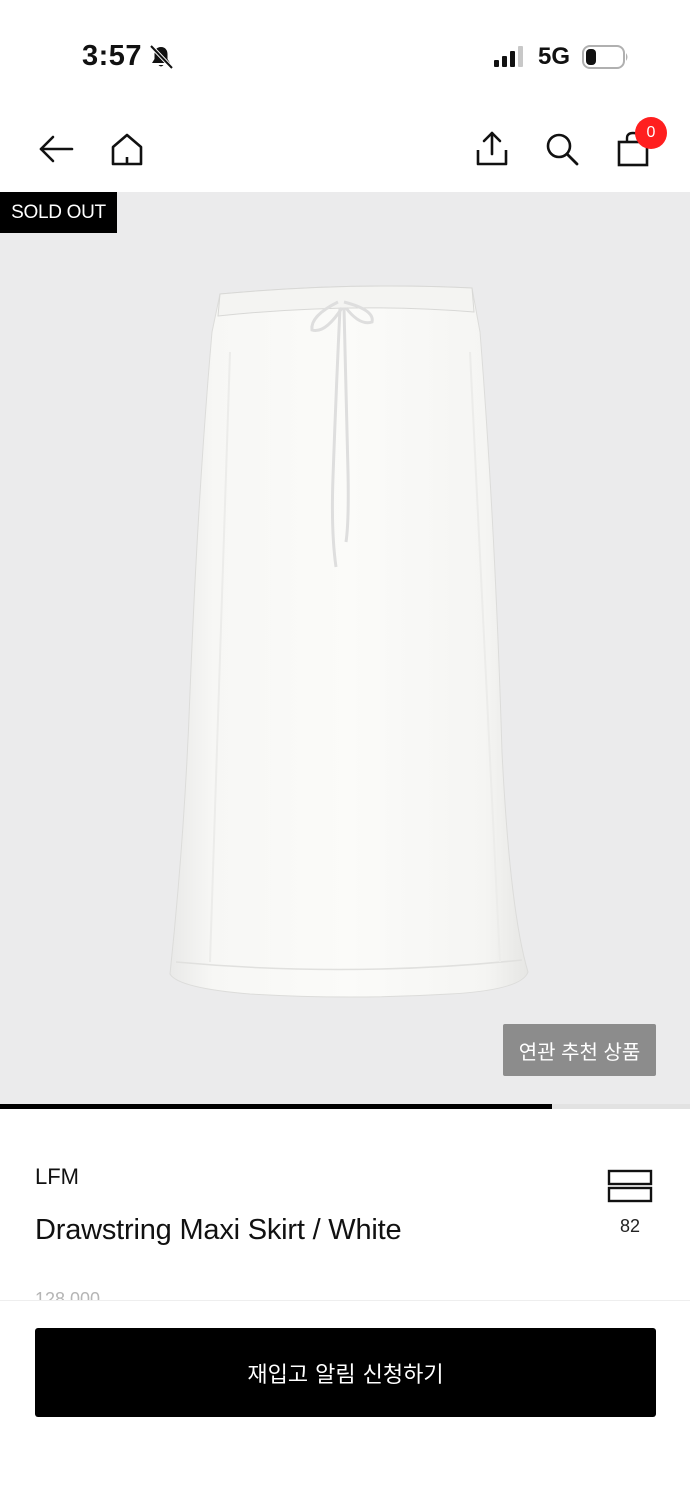 The height and width of the screenshot is (1500, 690). What do you see at coordinates (161, 57) in the screenshot?
I see `bell-muted-icon` at bounding box center [161, 57].